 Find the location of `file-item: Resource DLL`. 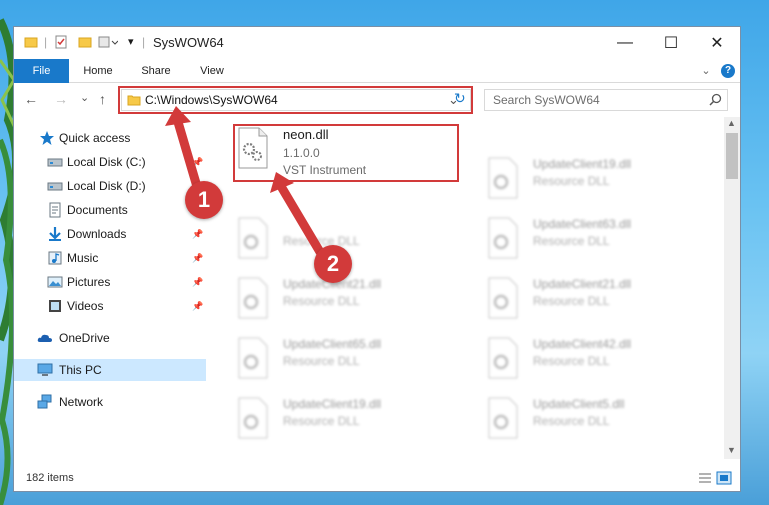

file-item: Resource DLL is located at coordinates (352, 243).